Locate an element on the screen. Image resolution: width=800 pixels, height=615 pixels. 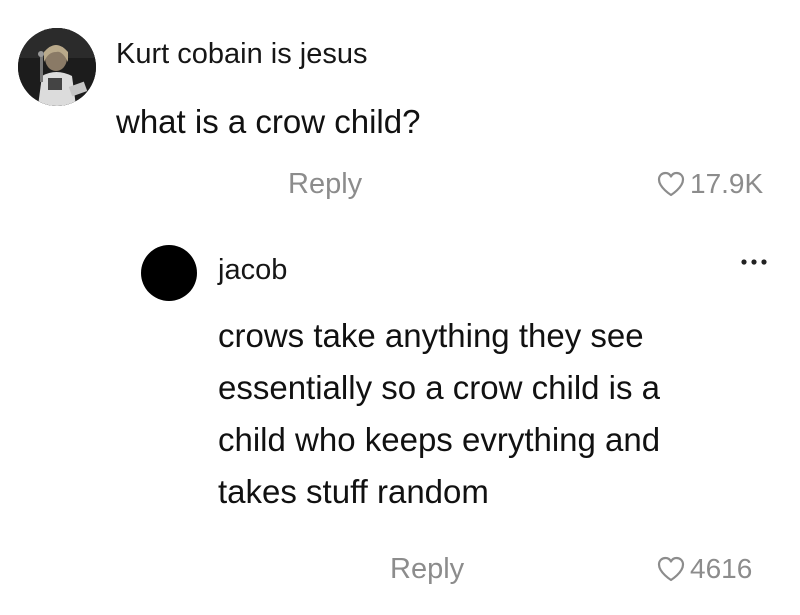
comment-username: jacob is located at coordinates (252, 270).